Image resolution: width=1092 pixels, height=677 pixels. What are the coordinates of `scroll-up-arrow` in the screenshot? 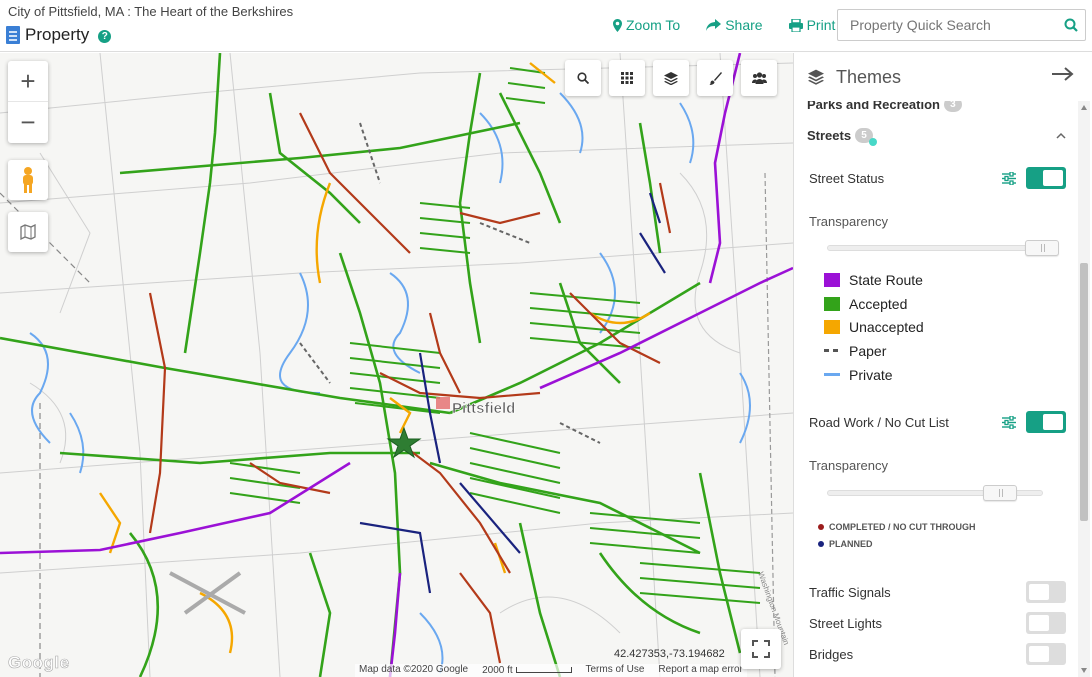 It's located at (1084, 107).